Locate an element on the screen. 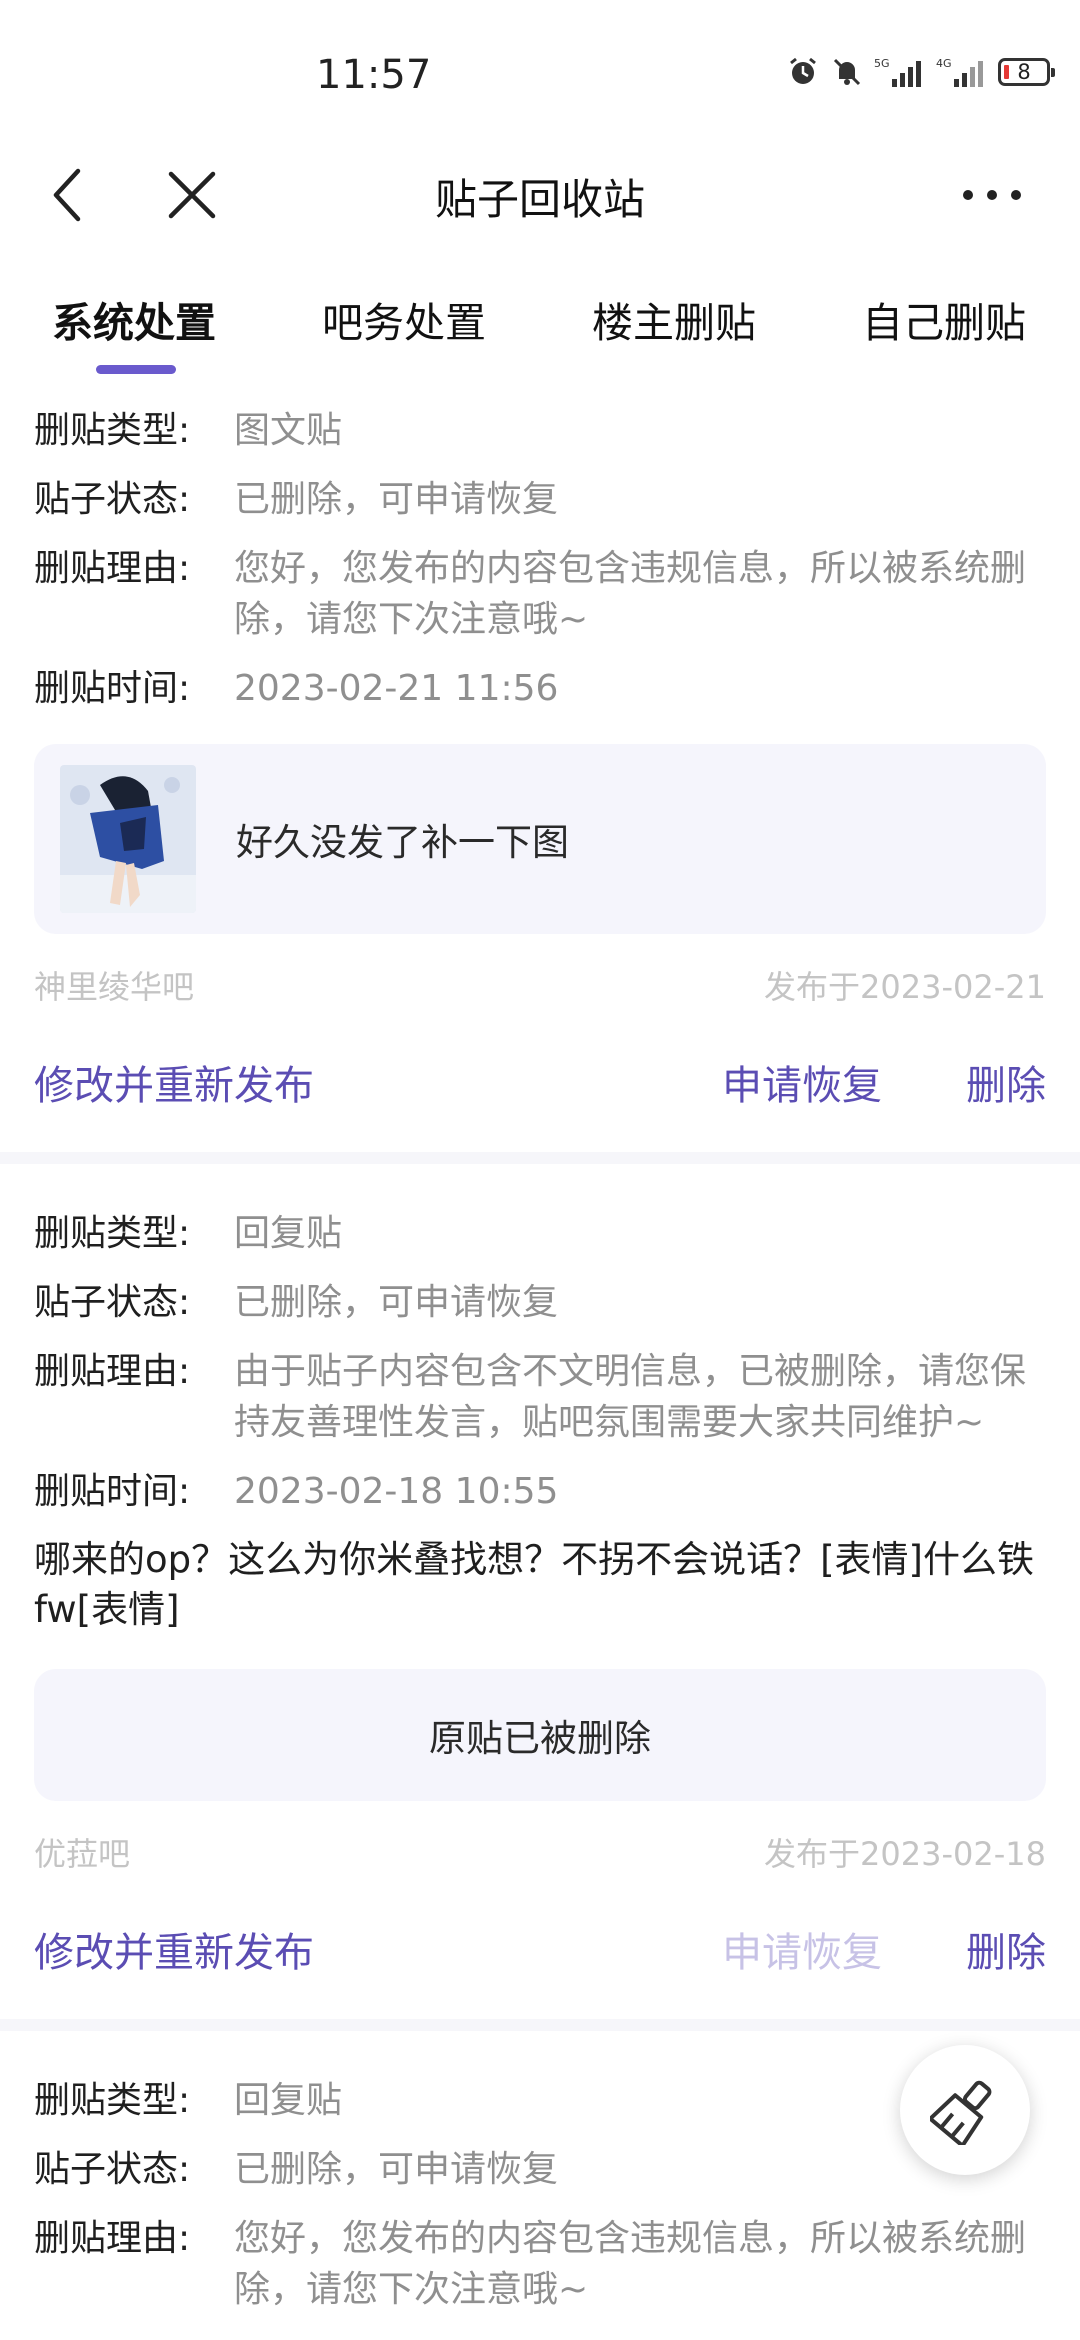 The image size is (1080, 2340). reply-content: 哪来的op？这么为你米叠找想？不拐不会说话？[表情]什么铁fw[表情] is located at coordinates (534, 1584).